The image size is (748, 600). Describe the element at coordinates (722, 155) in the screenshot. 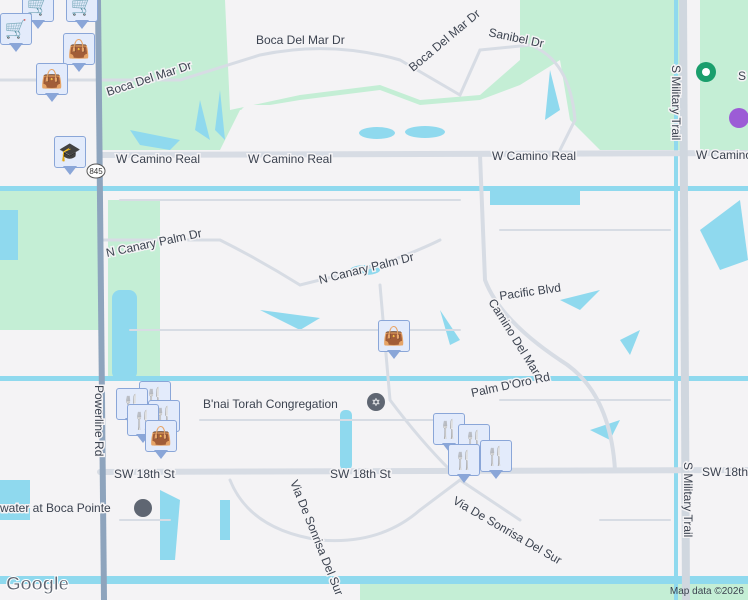

I see `label-camino-real-4: W Camino` at that location.